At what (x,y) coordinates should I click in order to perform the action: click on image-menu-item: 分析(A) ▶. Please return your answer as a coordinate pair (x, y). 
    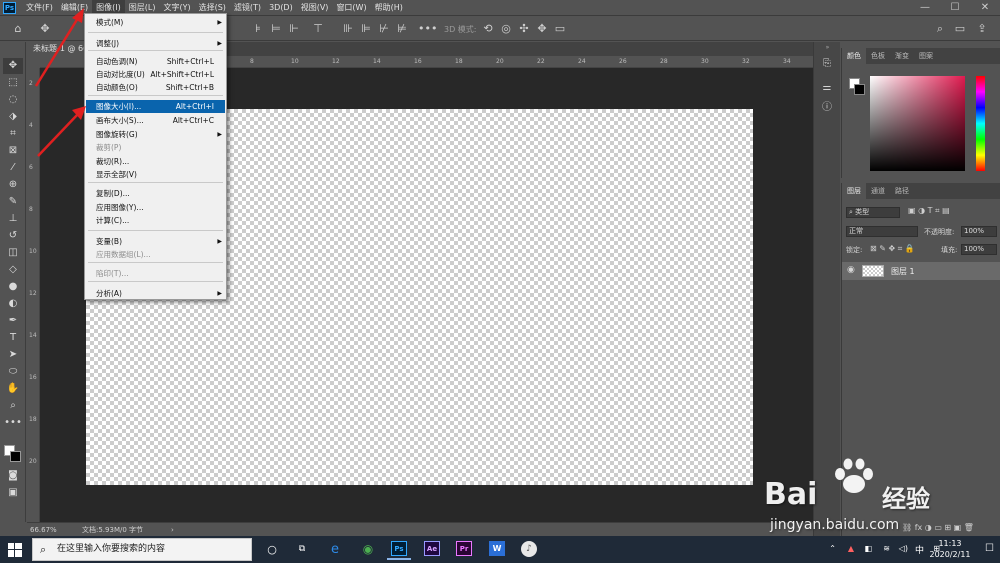
    Looking at the image, I should click on (155, 293).